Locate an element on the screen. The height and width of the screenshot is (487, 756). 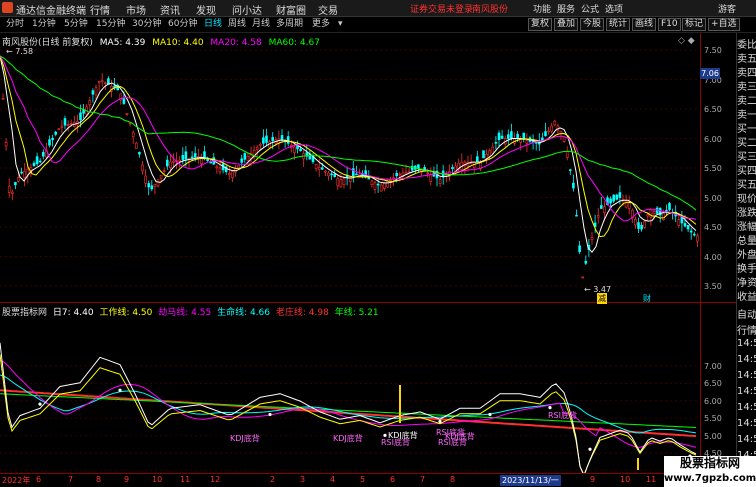
tab-1min: 1分钟 is located at coordinates (44, 24).